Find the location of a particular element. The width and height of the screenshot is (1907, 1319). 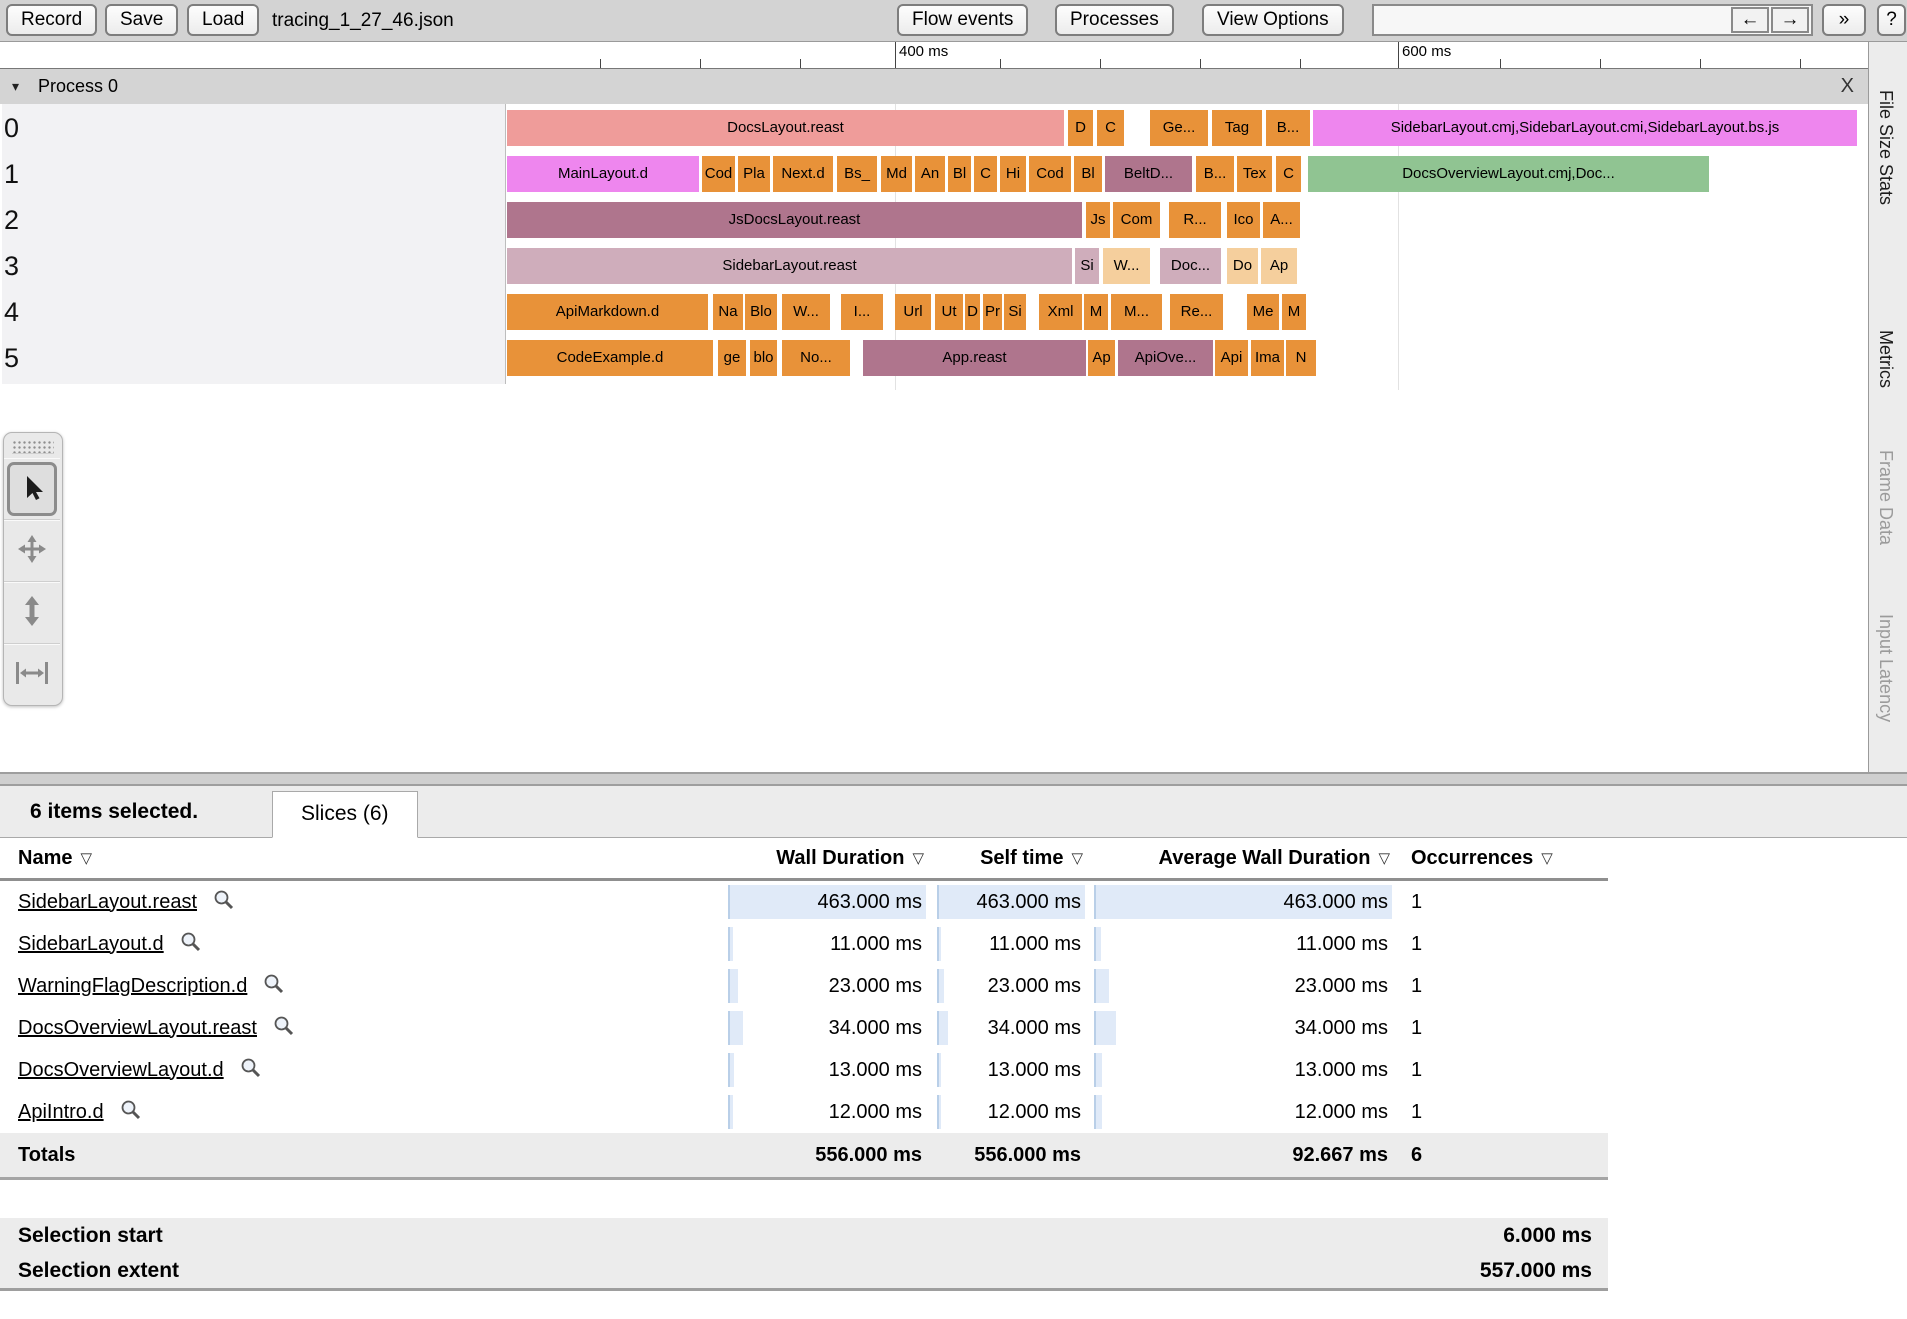

timeline-ruler: 400 ms 600 ms is located at coordinates (934, 55).